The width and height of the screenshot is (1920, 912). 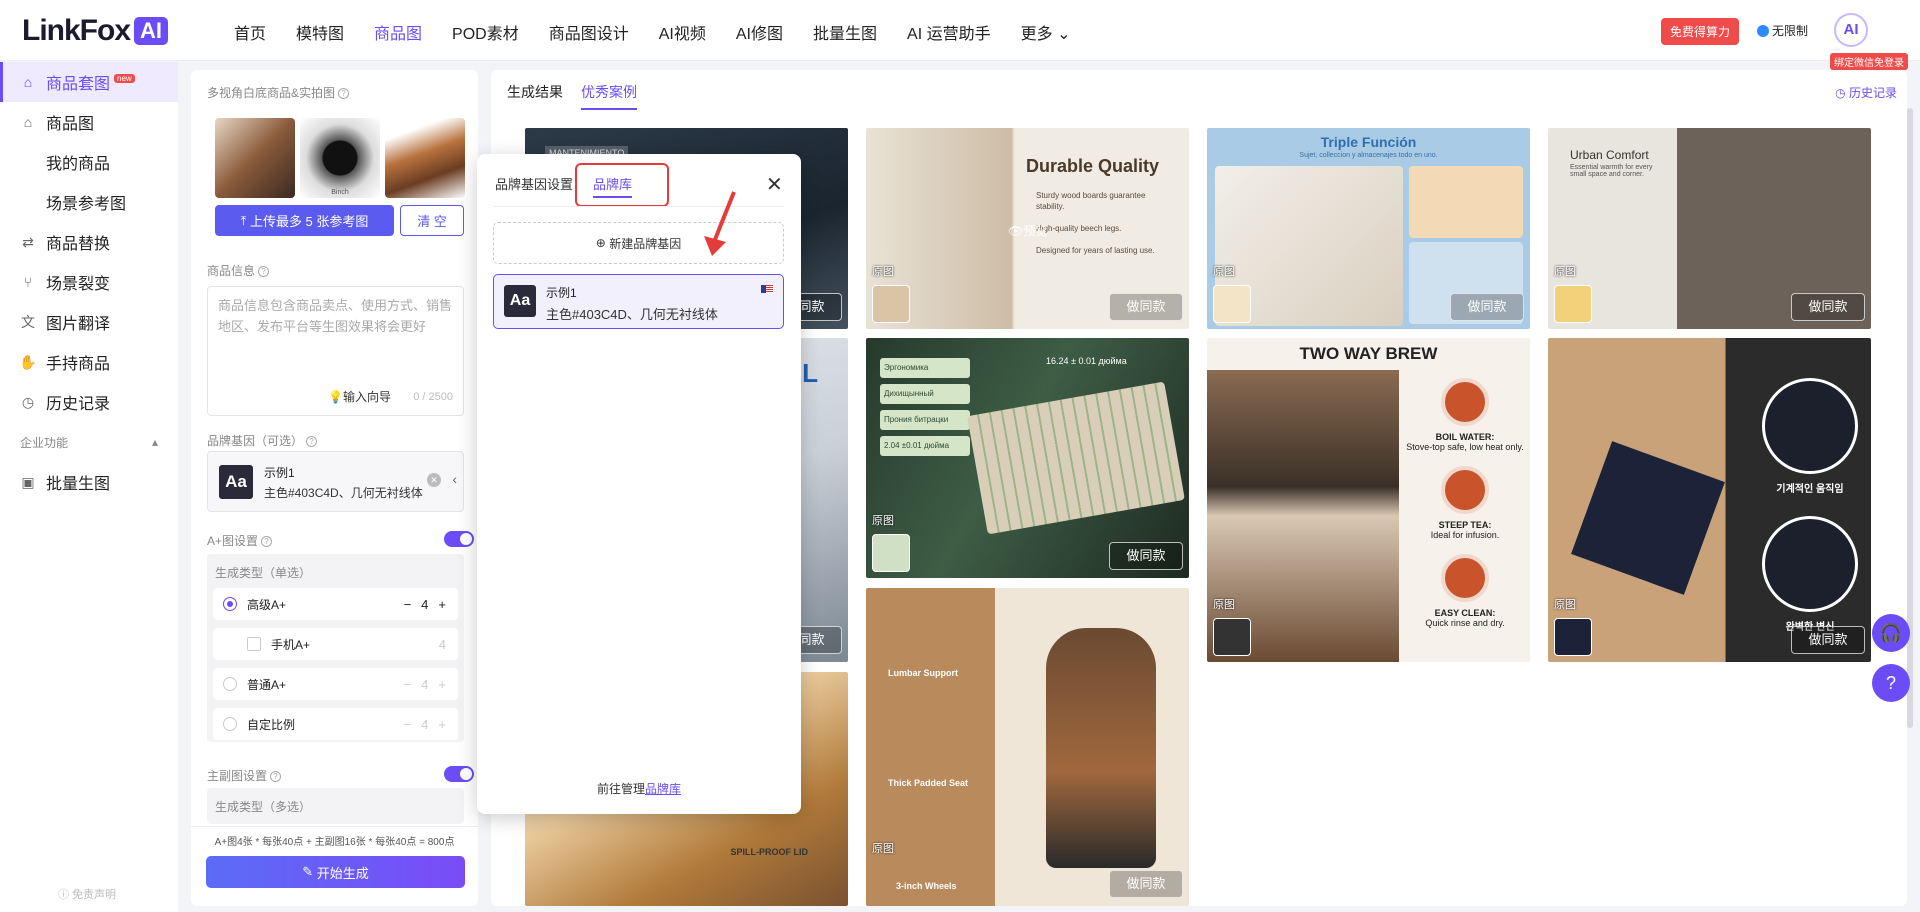 What do you see at coordinates (340, 158) in the screenshot?
I see `thumb-wheel: Binch` at bounding box center [340, 158].